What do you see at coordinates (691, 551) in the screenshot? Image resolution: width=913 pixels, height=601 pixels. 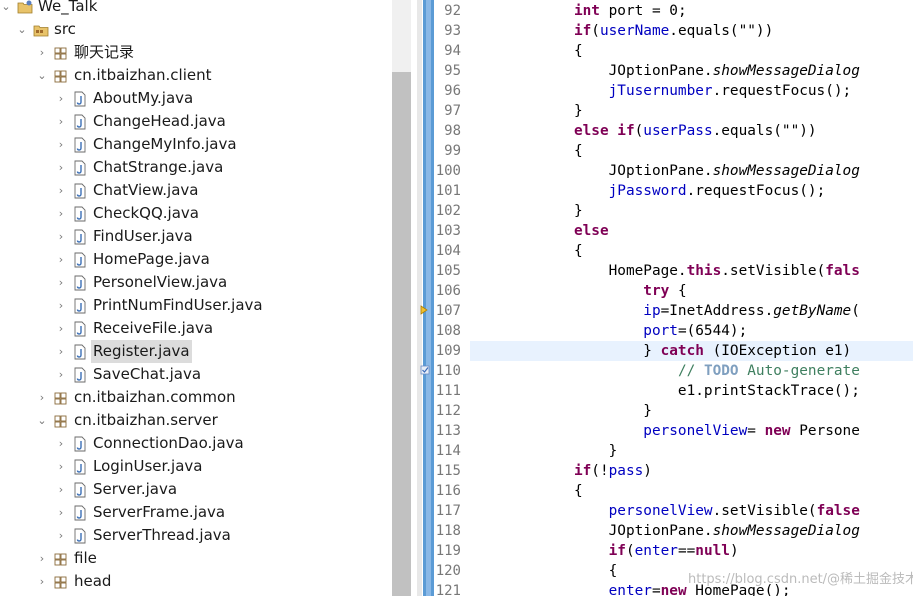 I see `code-line: if(enter==null)` at bounding box center [691, 551].